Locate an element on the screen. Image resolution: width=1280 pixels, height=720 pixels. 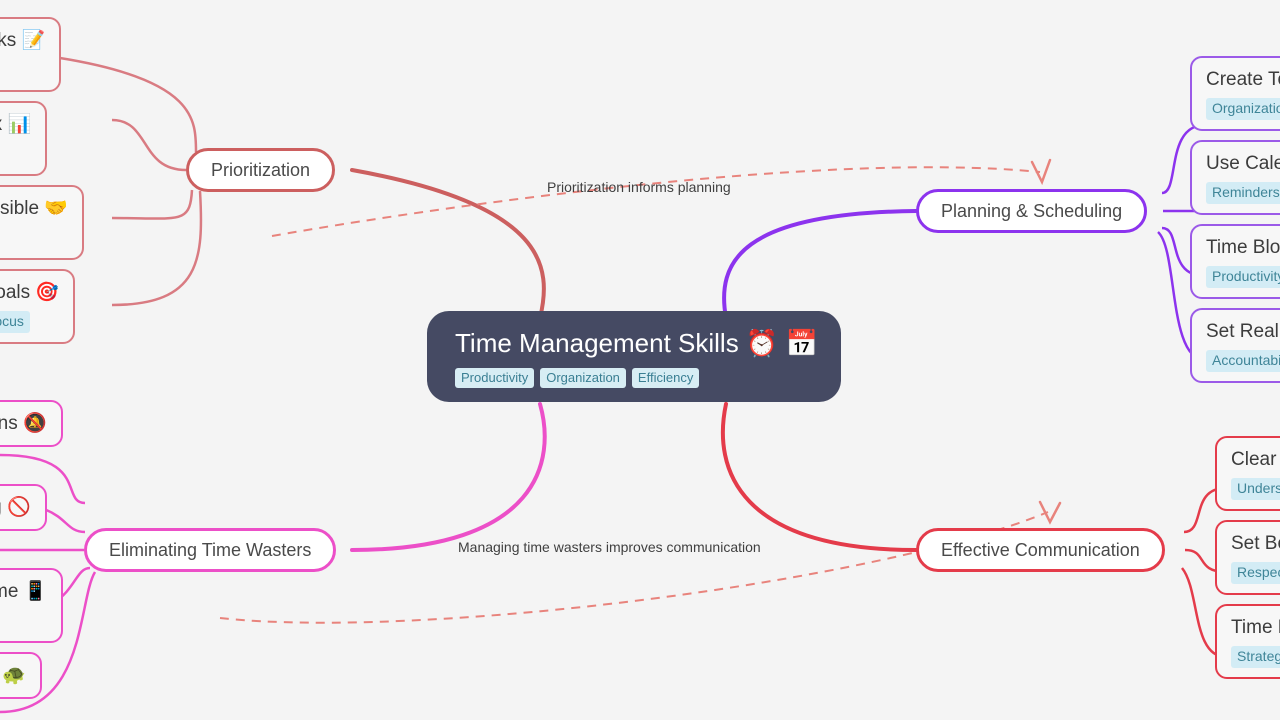
leaf-tag: Productivity is located at coordinates (1243, 277).